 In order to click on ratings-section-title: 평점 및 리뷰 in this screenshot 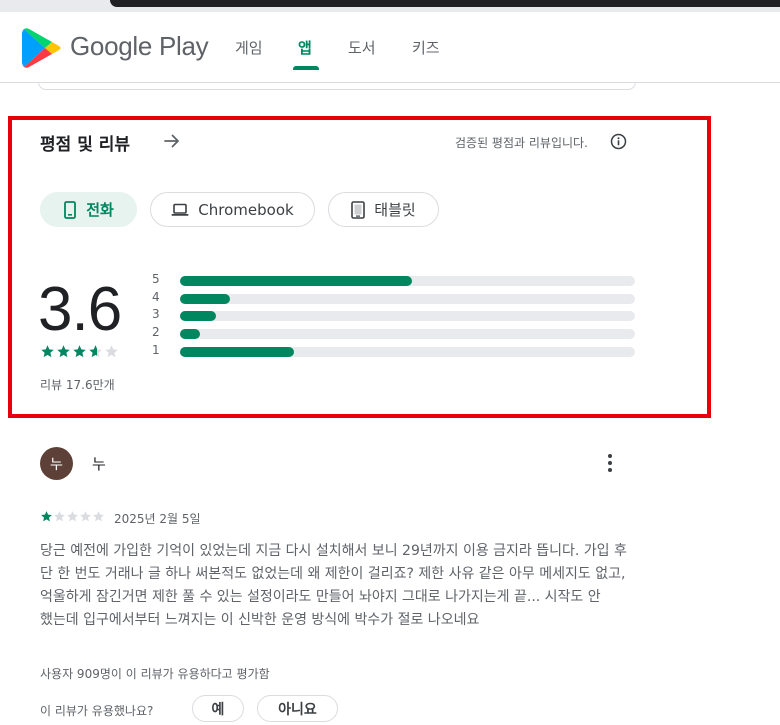, I will do `click(85, 142)`.